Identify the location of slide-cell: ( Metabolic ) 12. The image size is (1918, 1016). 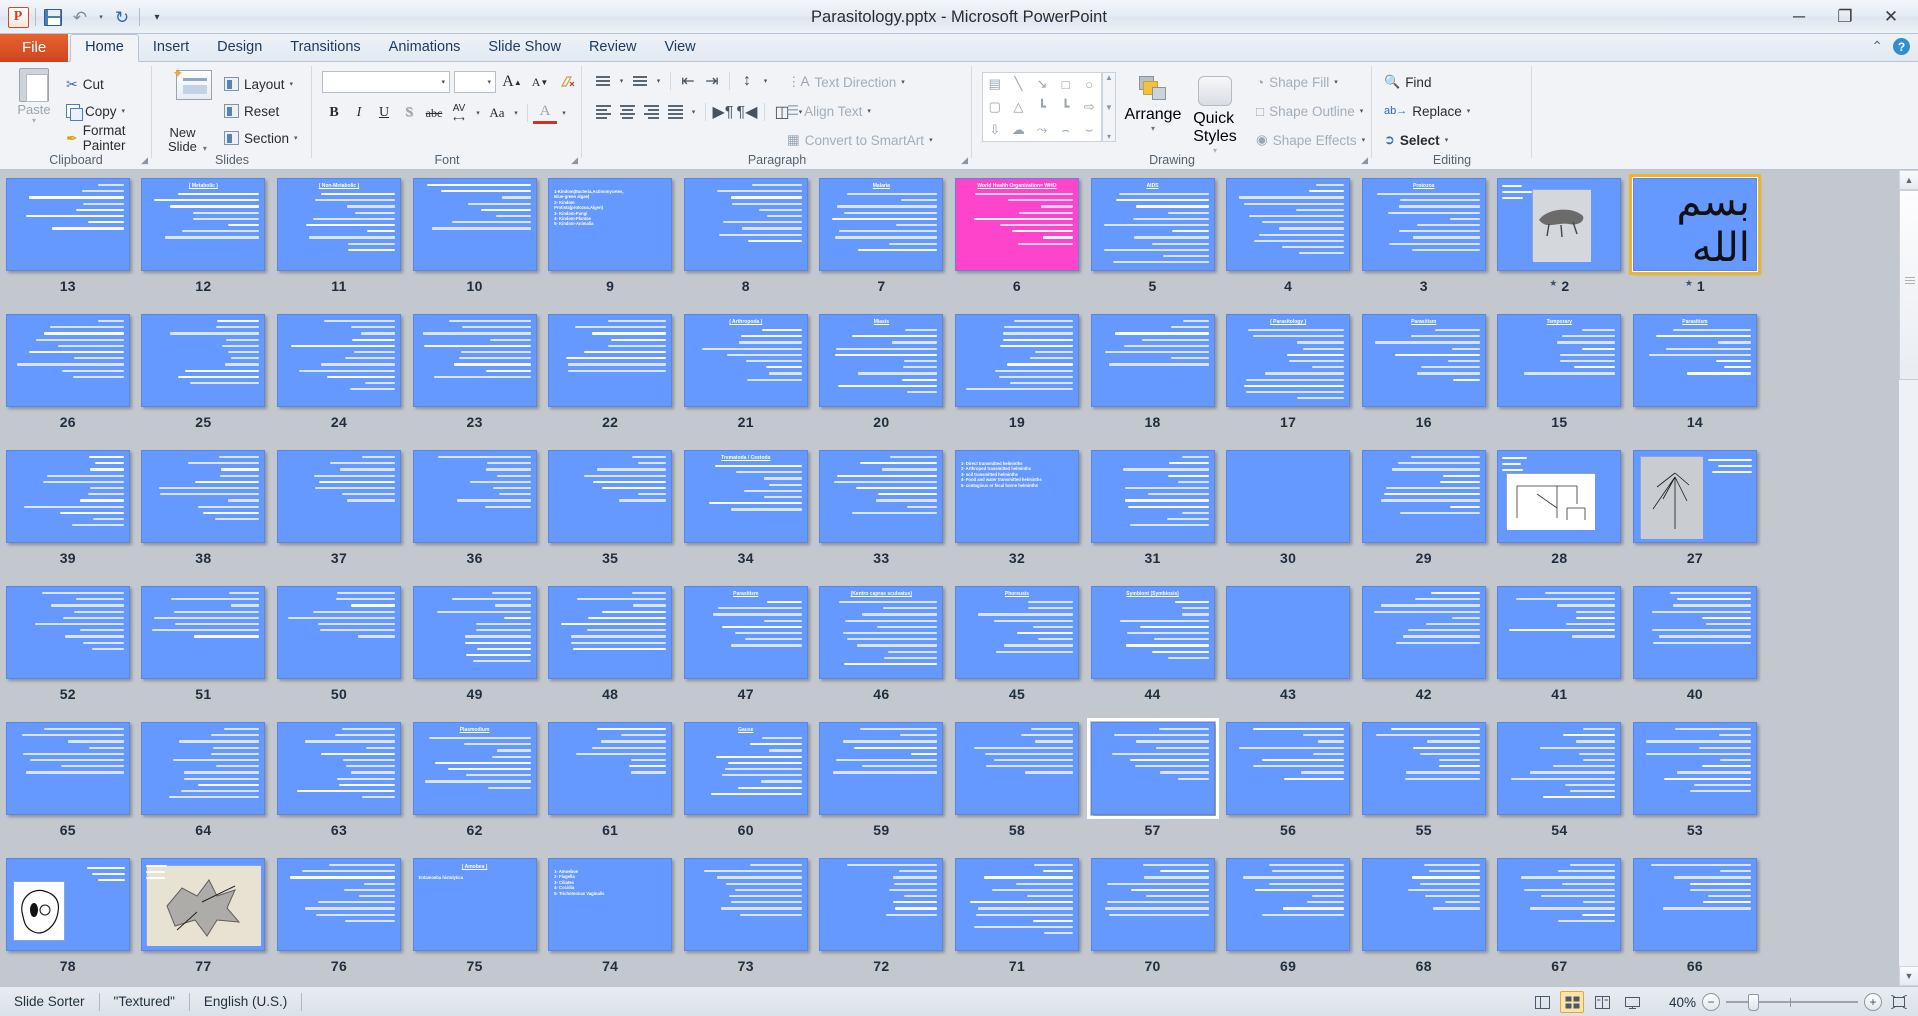
(204, 238).